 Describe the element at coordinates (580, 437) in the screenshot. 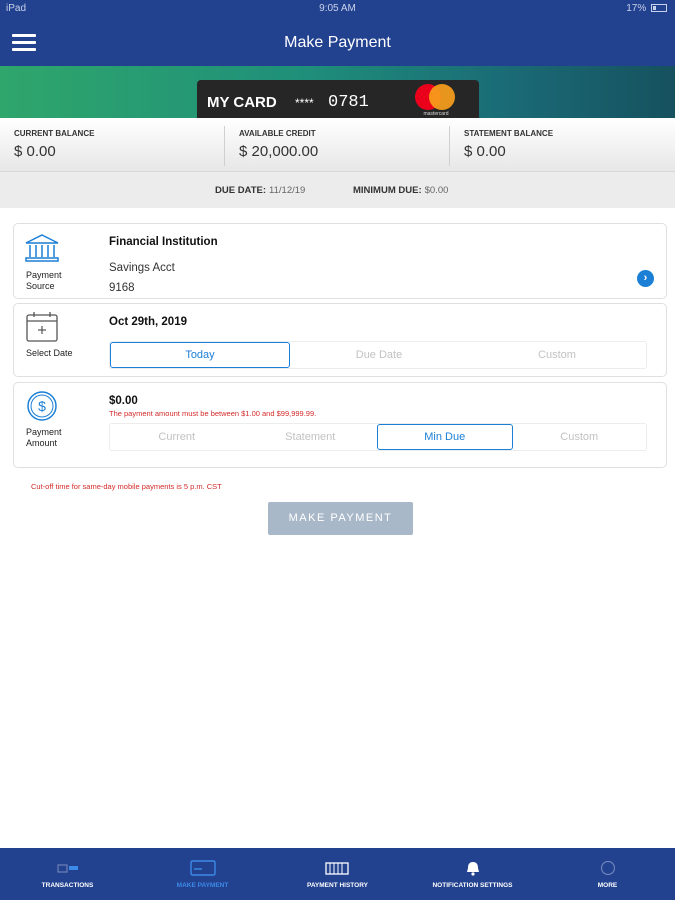

I see `amount-option-custom: Custom` at that location.